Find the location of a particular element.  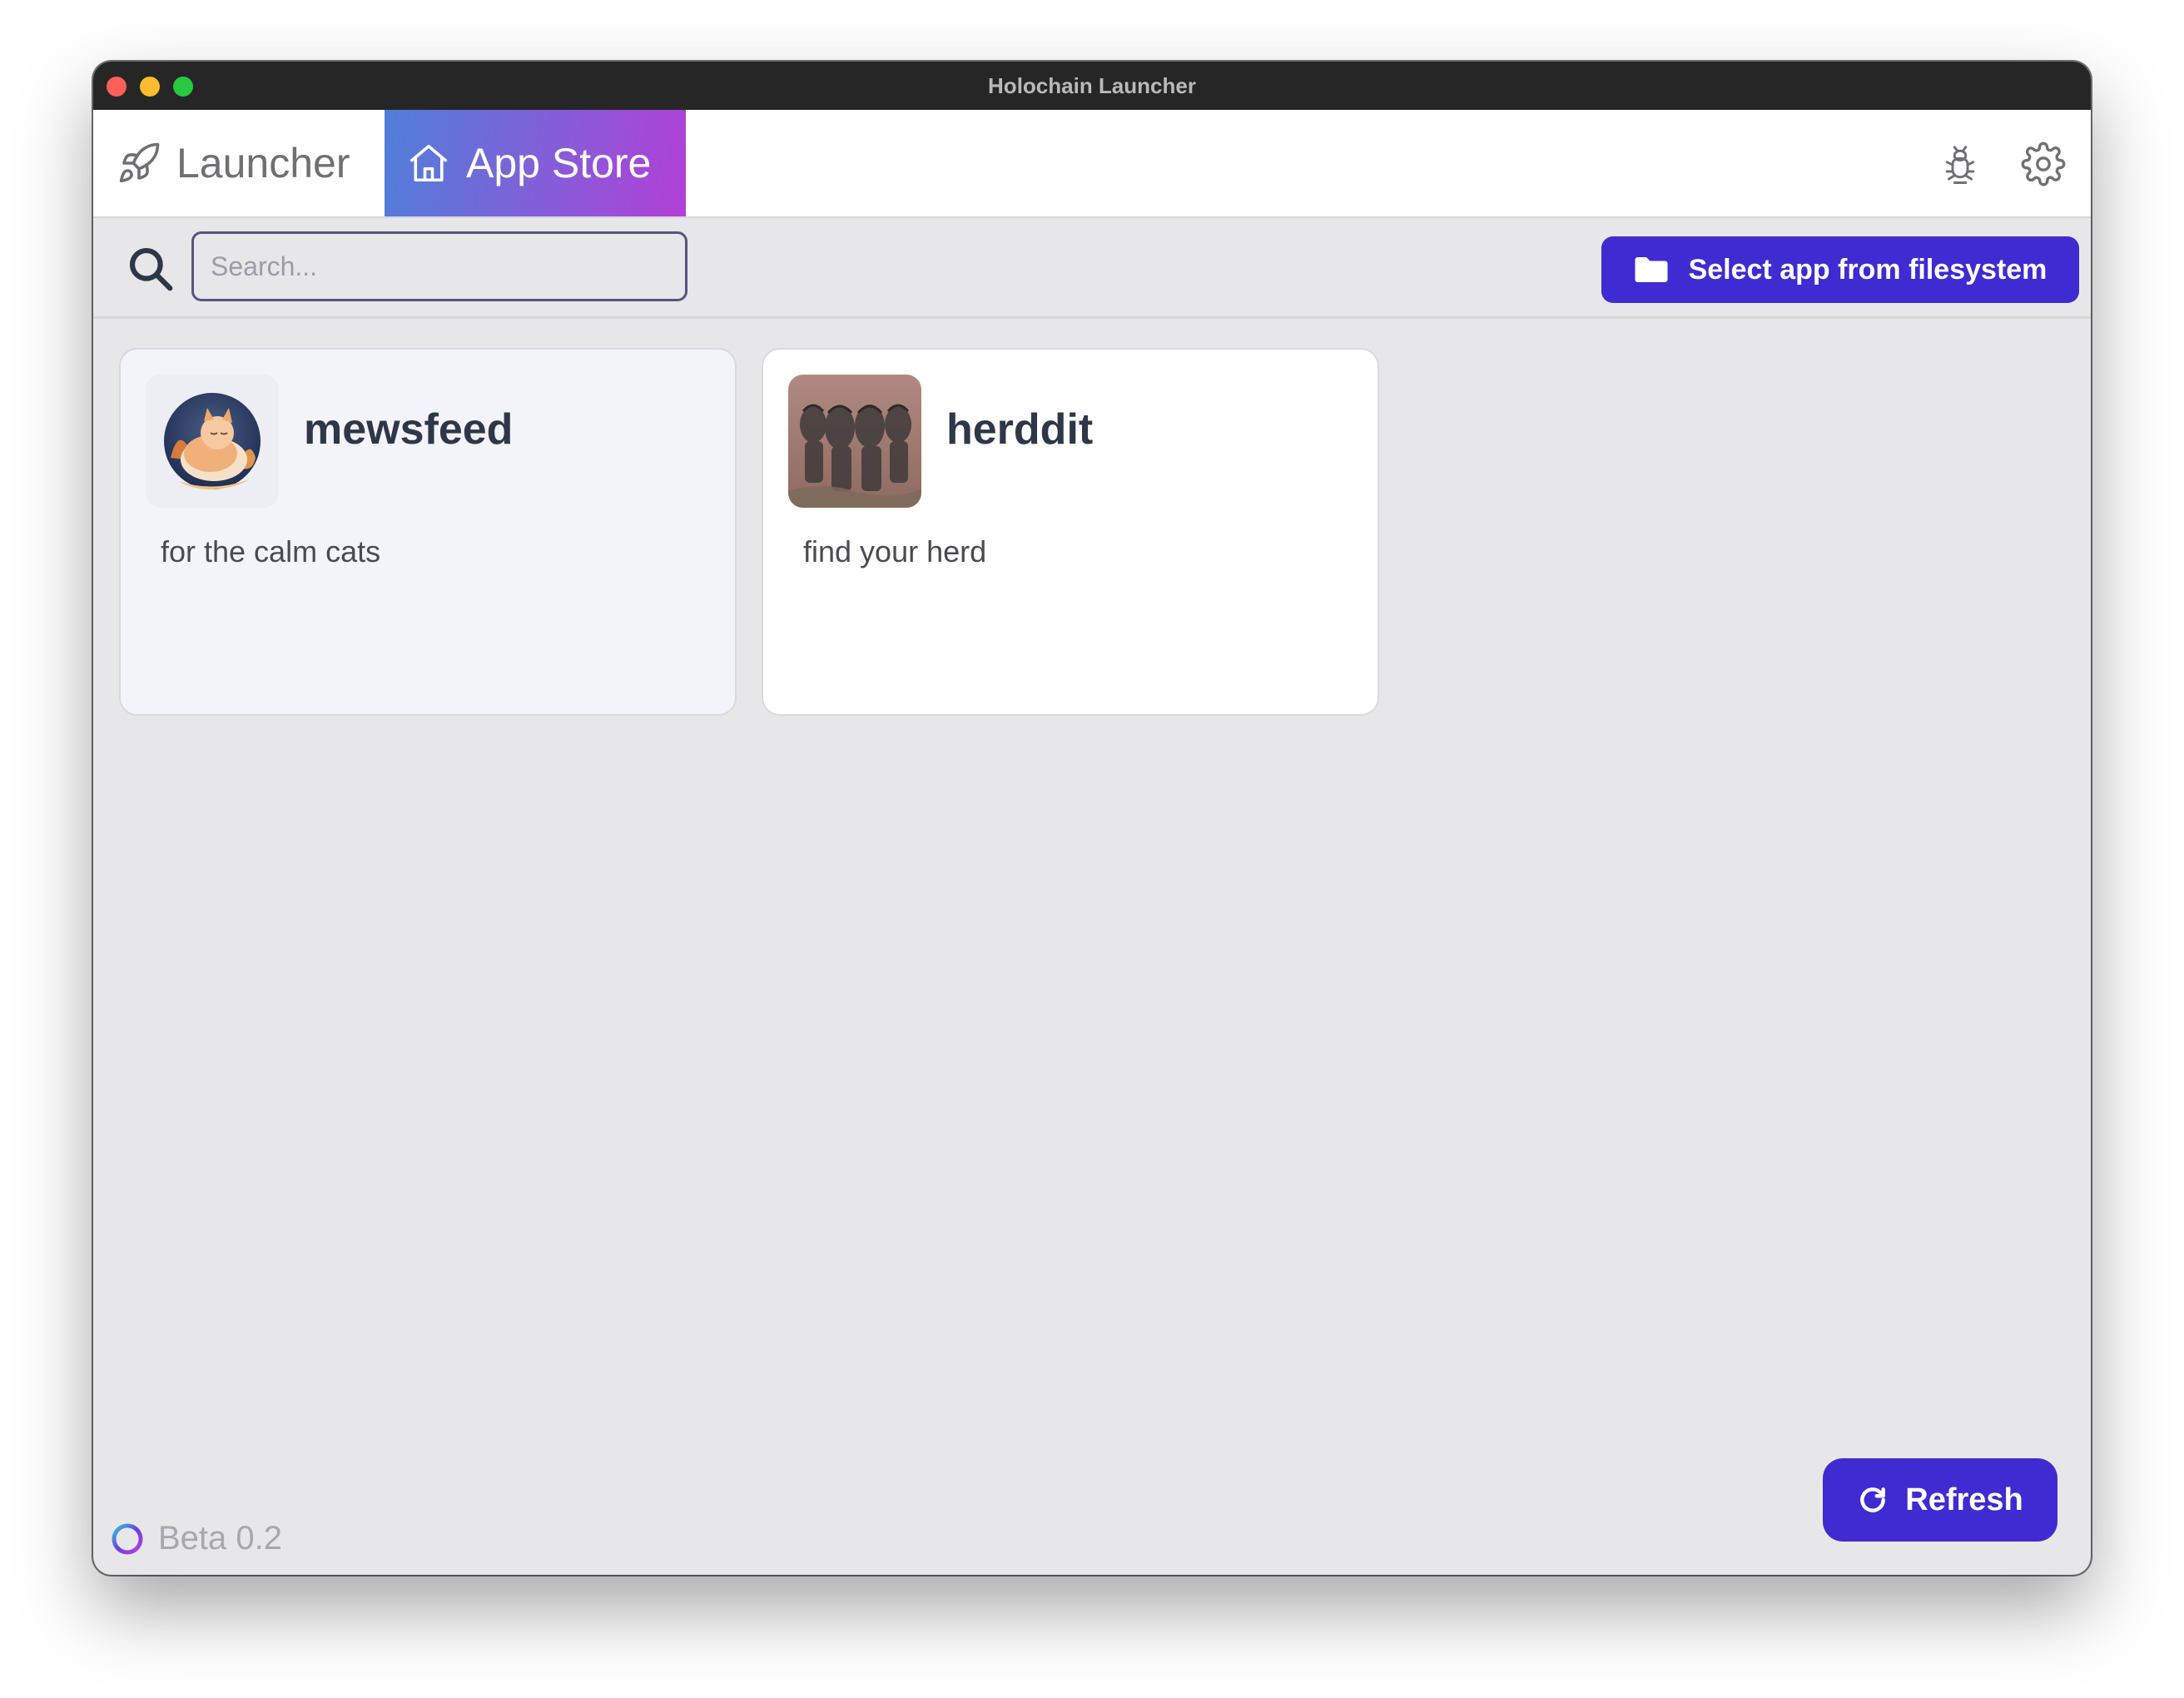

gear-icon is located at coordinates (2043, 164).